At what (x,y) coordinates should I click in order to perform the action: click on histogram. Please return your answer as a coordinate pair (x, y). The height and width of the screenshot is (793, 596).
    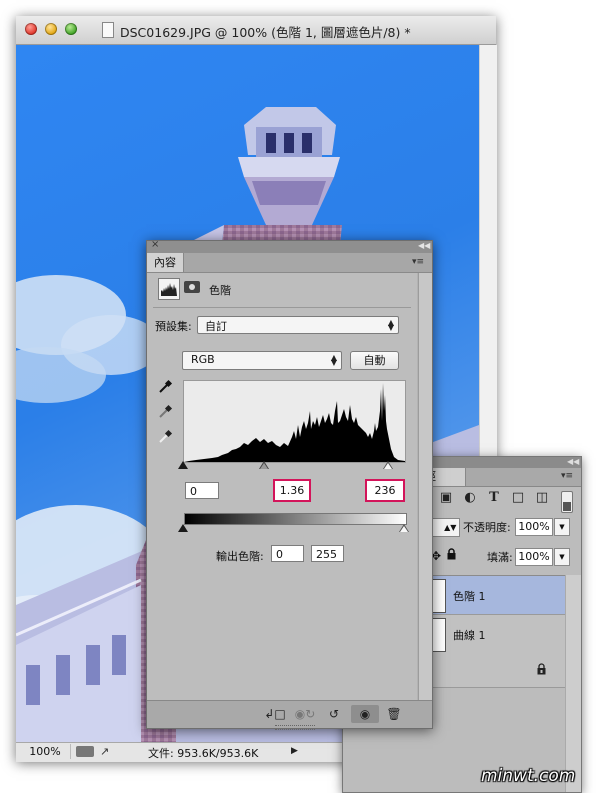
    Looking at the image, I should click on (294, 421).